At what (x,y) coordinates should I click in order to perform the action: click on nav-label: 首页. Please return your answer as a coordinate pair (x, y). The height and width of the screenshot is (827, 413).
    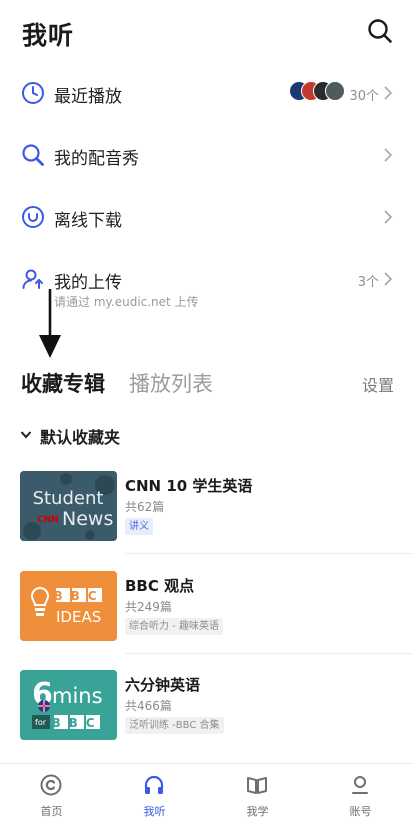
    Looking at the image, I should click on (51, 811).